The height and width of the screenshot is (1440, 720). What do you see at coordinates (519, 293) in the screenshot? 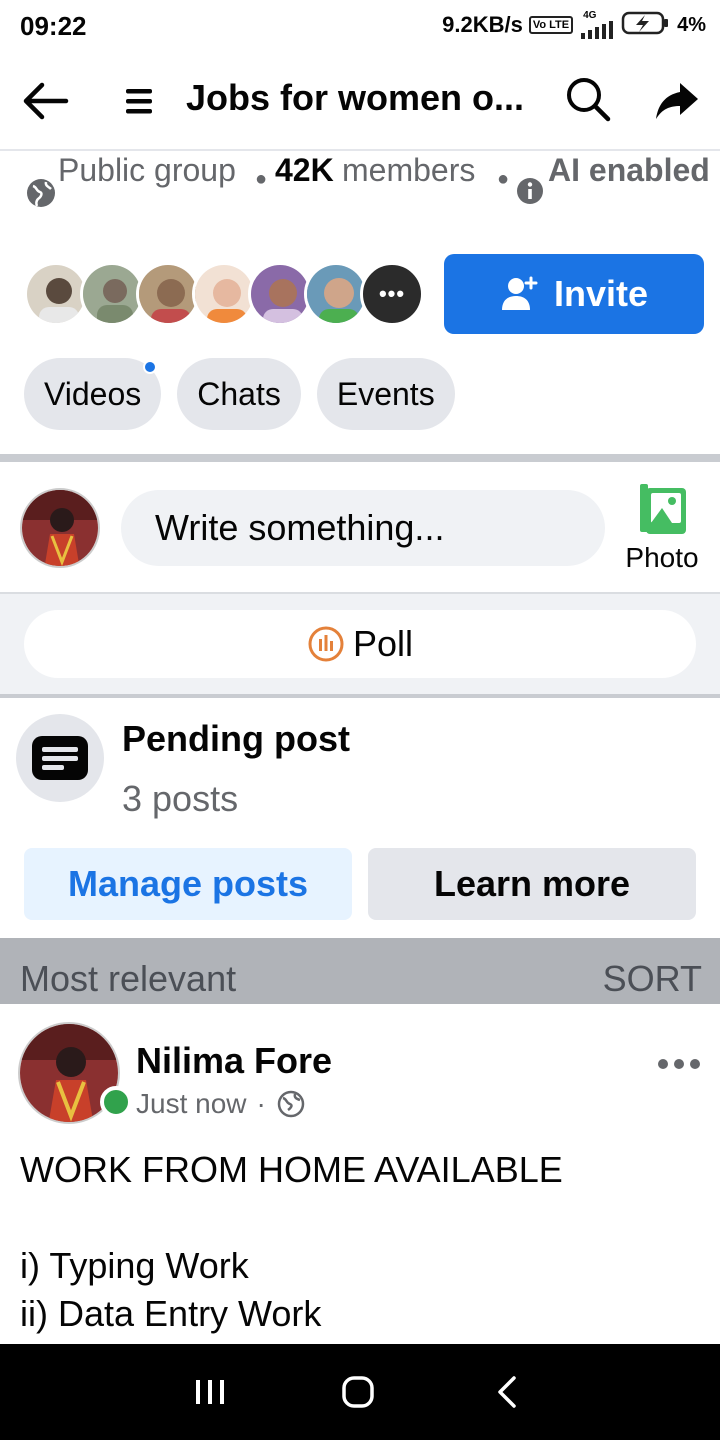
I see `add-person-icon` at bounding box center [519, 293].